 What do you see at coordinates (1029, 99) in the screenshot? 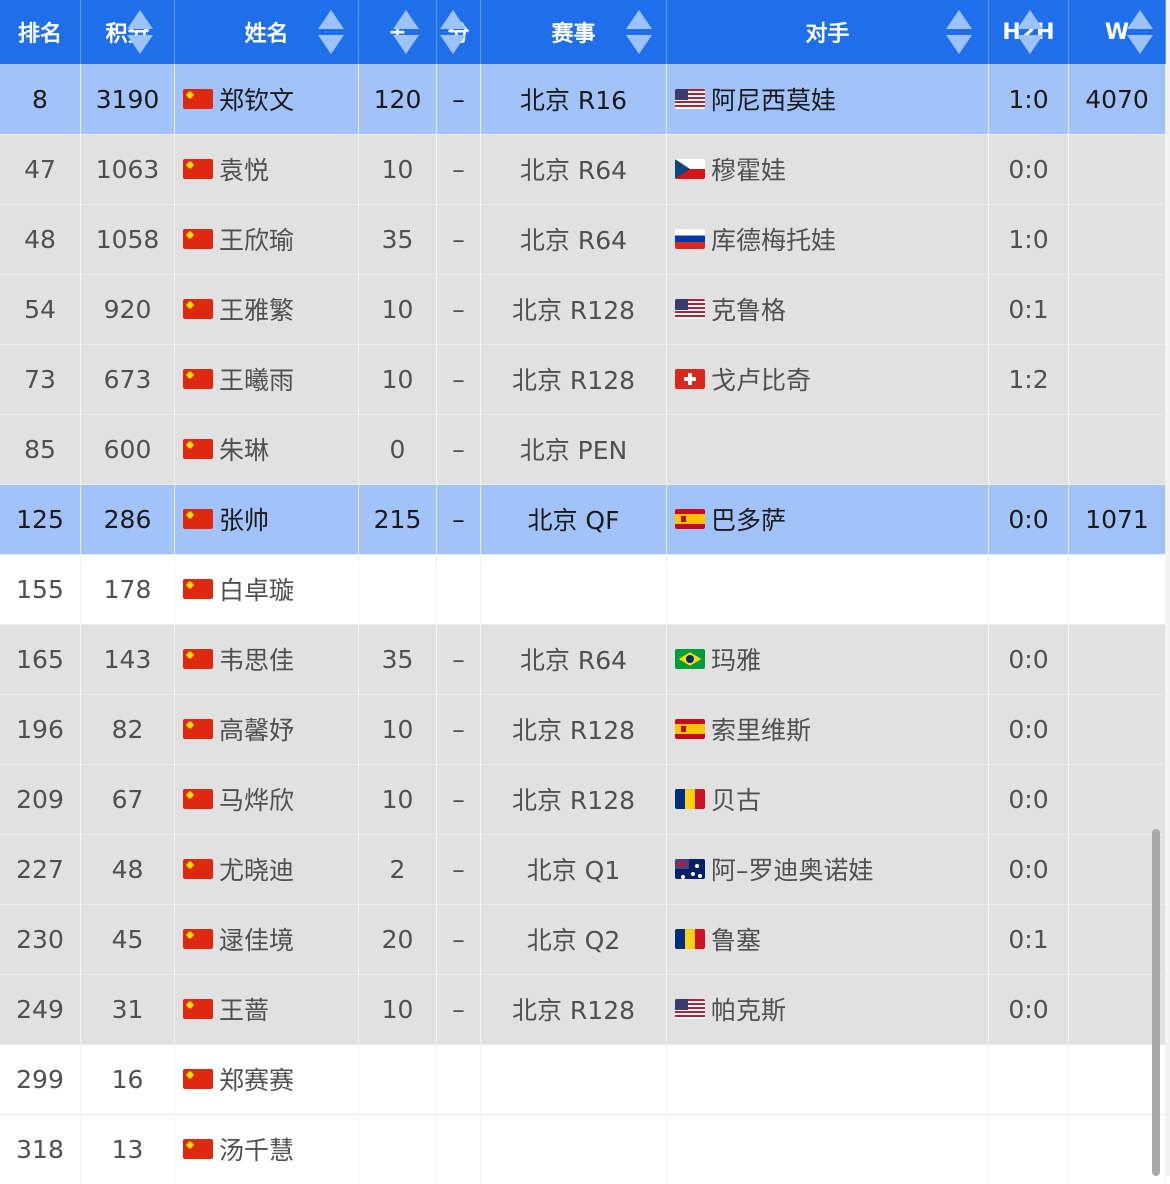
I see `cell-h2h: 1:0` at bounding box center [1029, 99].